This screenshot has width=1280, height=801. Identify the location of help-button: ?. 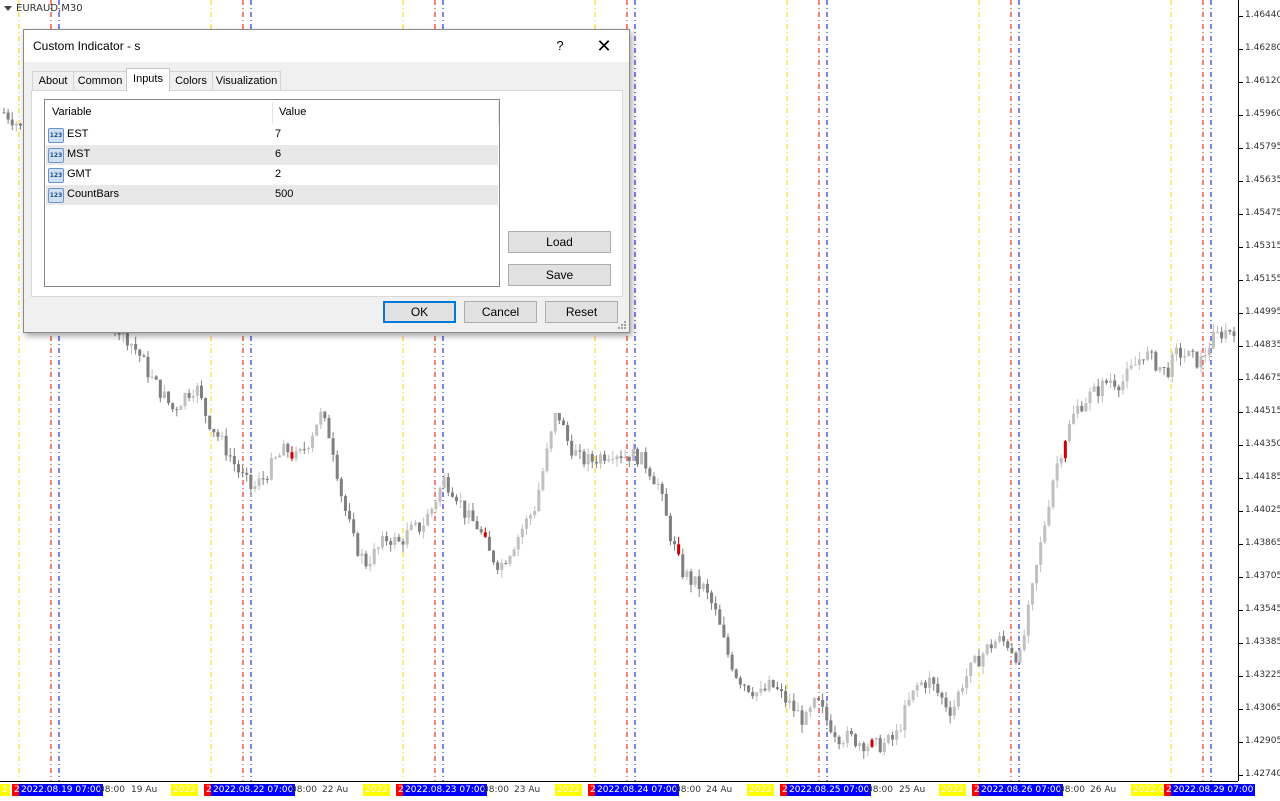
(560, 46).